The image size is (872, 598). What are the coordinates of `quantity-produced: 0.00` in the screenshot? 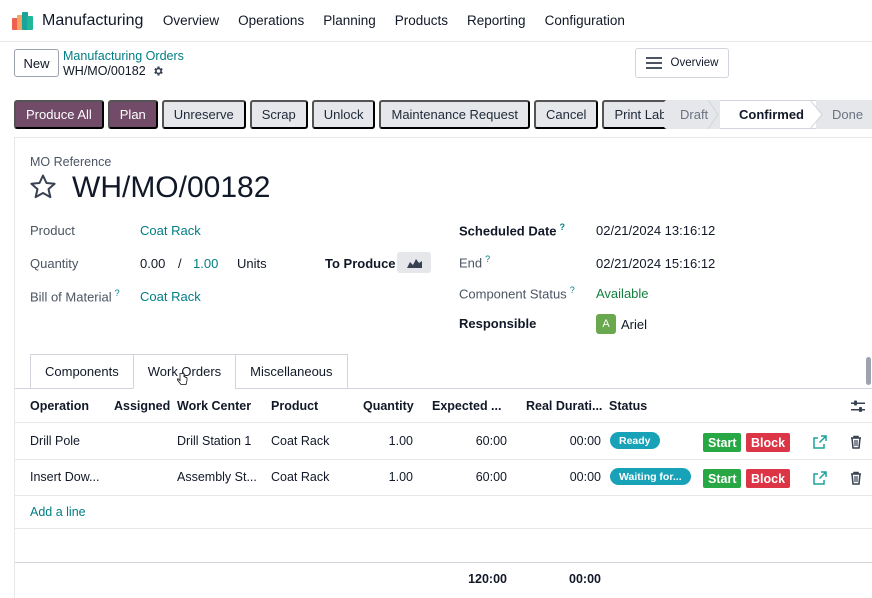 It's located at (153, 263).